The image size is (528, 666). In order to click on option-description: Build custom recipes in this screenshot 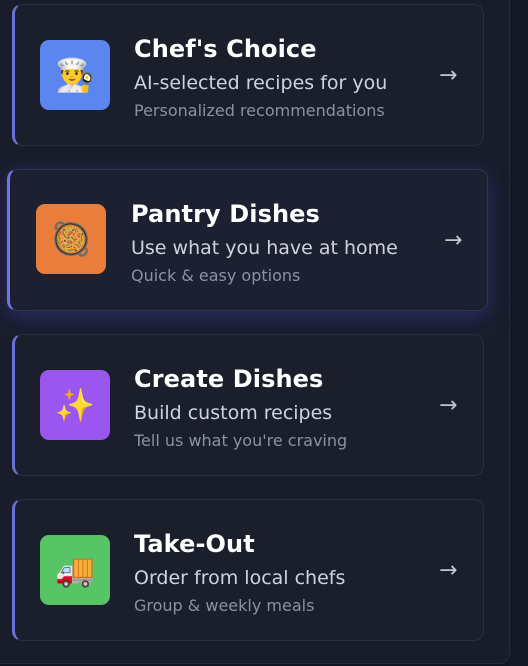, I will do `click(233, 413)`.